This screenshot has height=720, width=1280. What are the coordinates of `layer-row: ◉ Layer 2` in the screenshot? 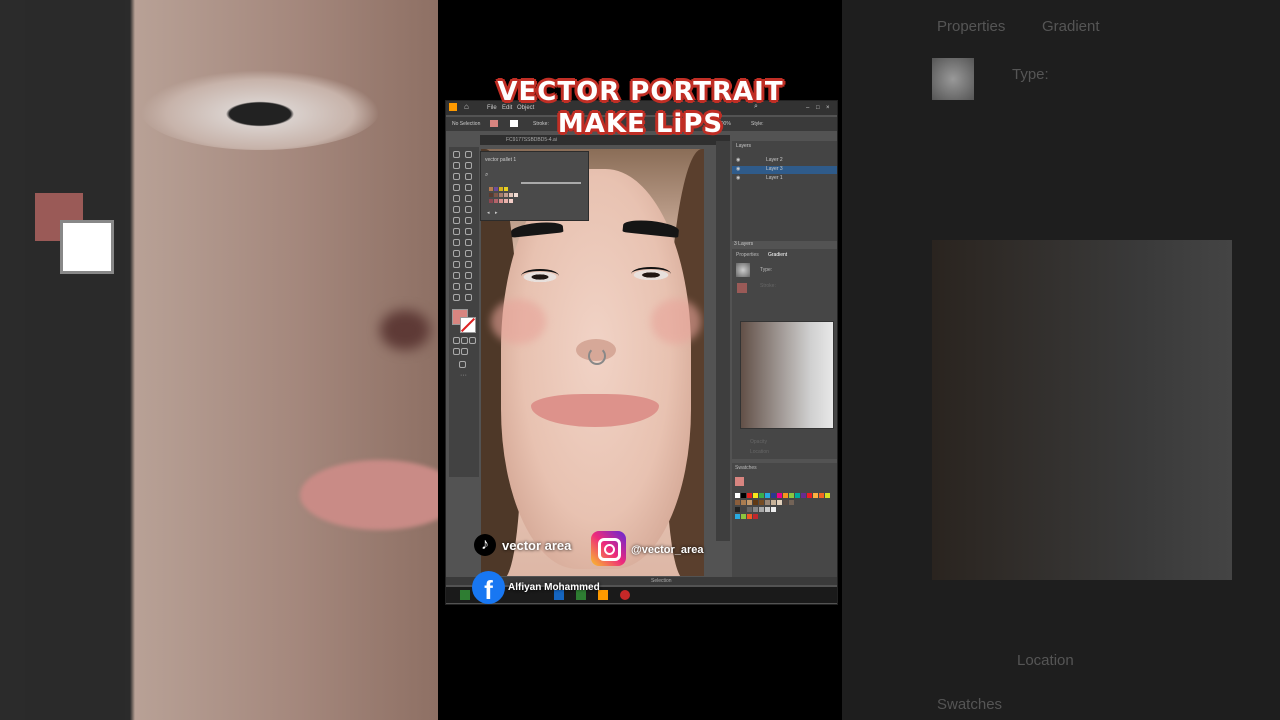 It's located at (784, 161).